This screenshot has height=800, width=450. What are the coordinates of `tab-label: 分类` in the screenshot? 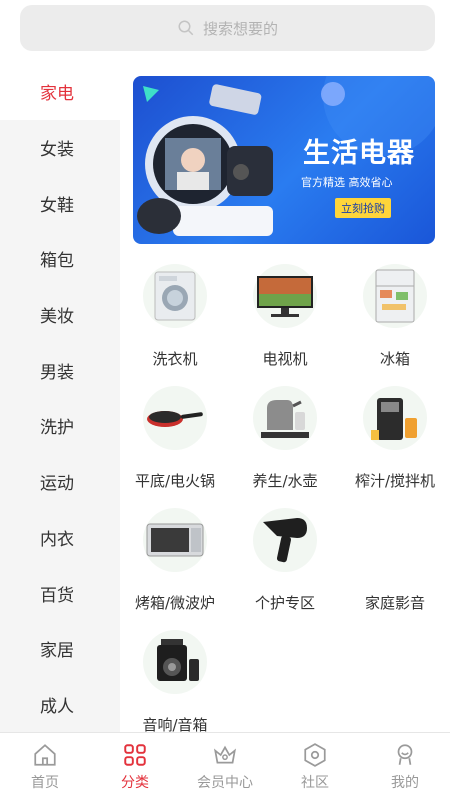 It's located at (135, 782).